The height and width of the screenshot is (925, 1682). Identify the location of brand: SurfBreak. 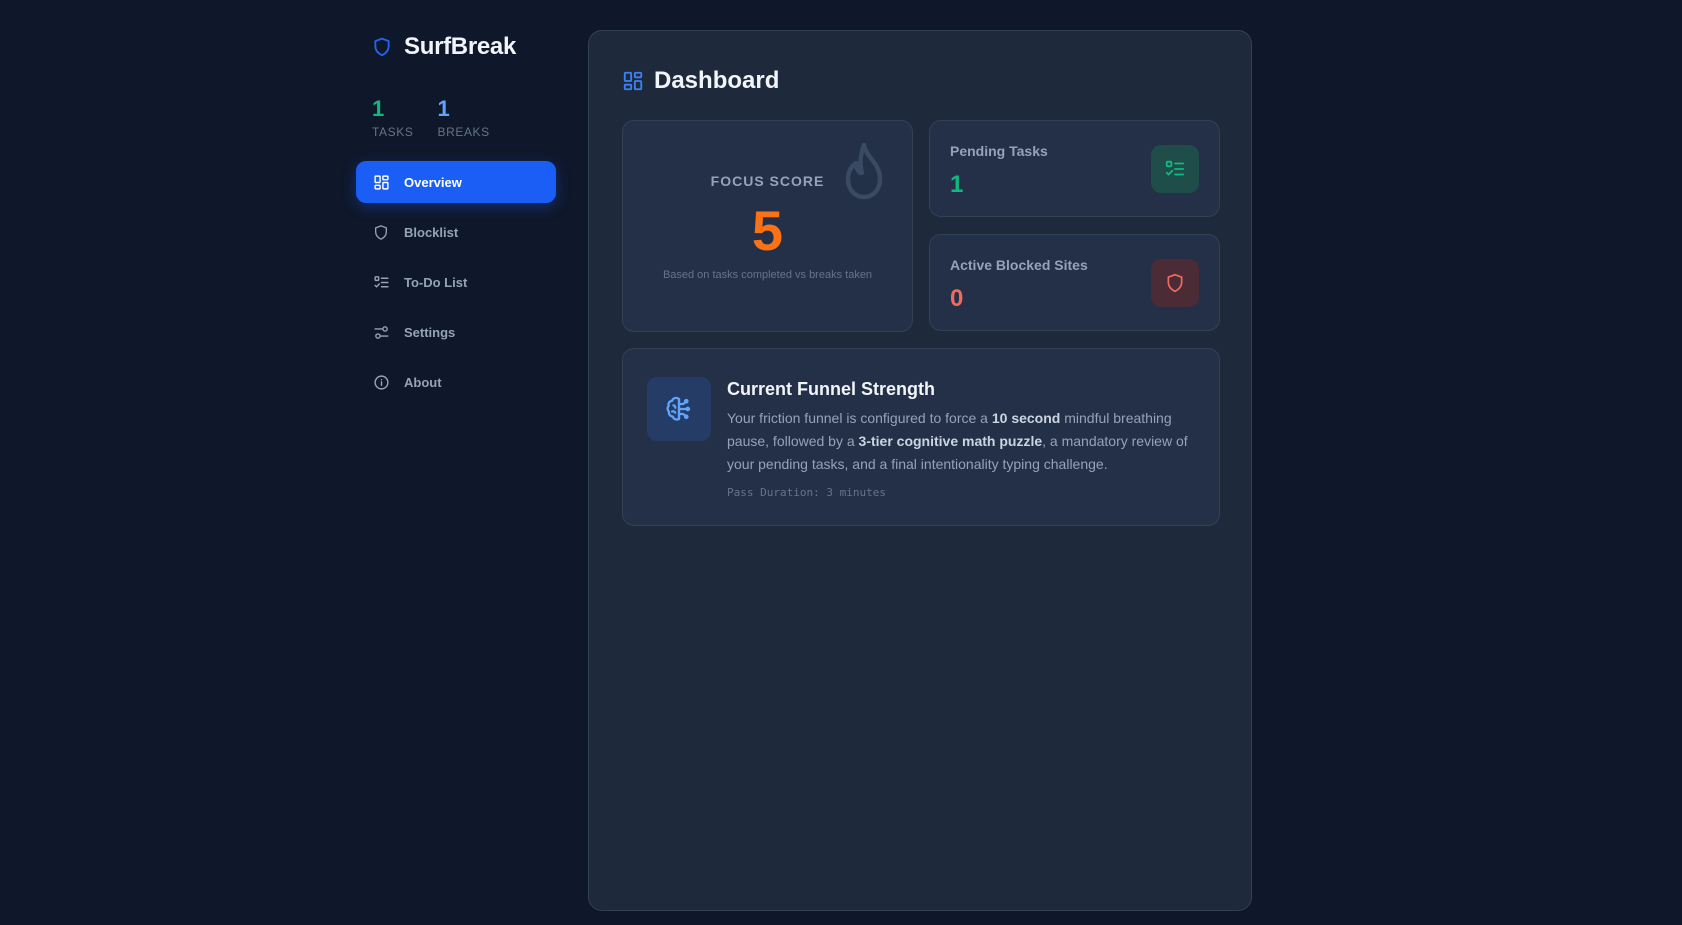
(456, 47).